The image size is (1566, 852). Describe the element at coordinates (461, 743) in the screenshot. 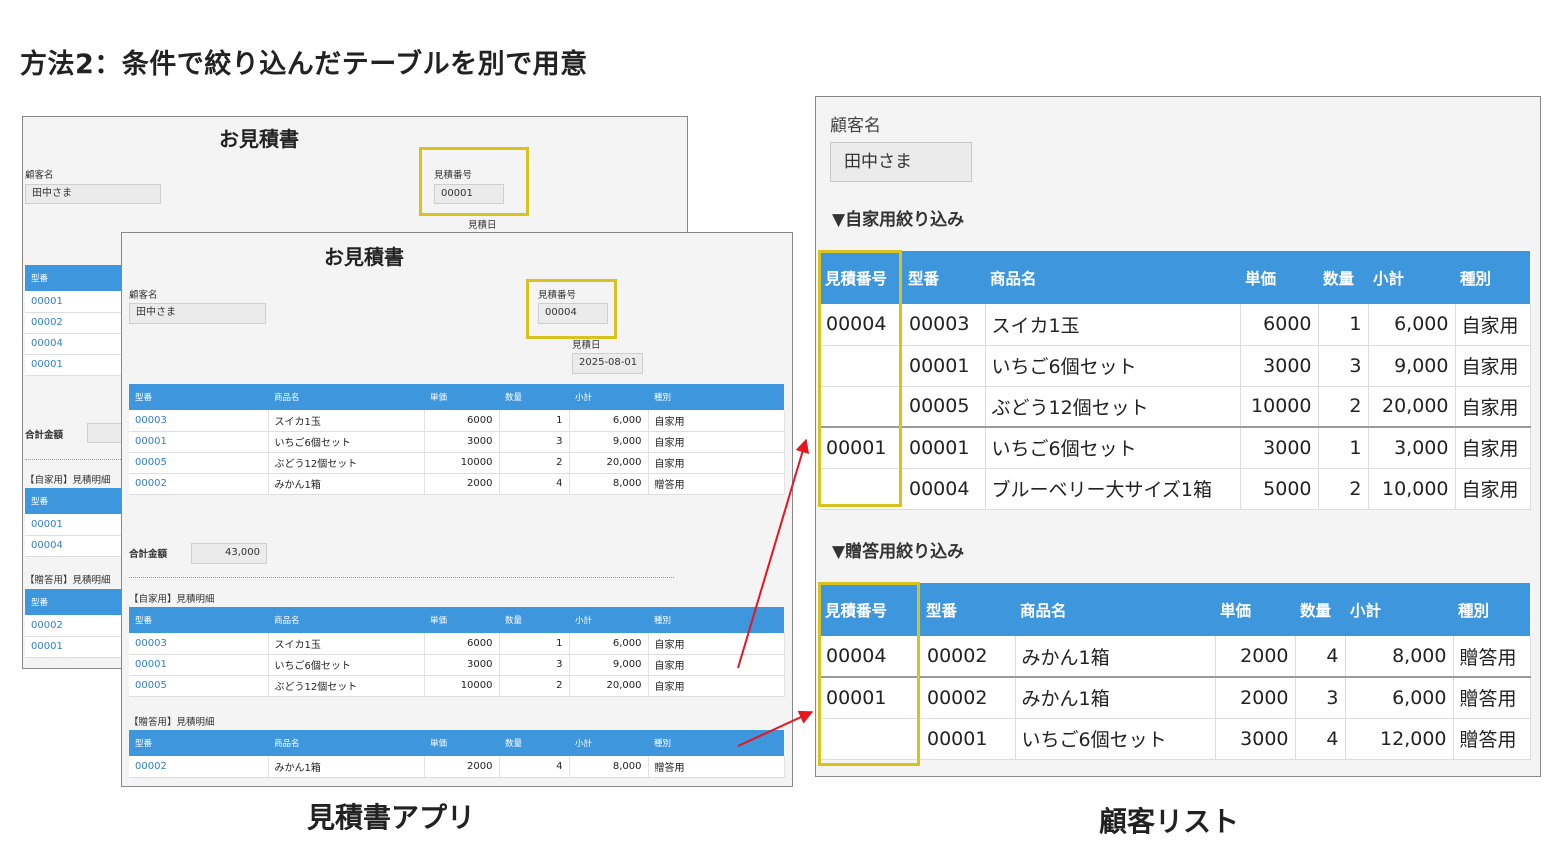

I see `column-header: 単価` at that location.